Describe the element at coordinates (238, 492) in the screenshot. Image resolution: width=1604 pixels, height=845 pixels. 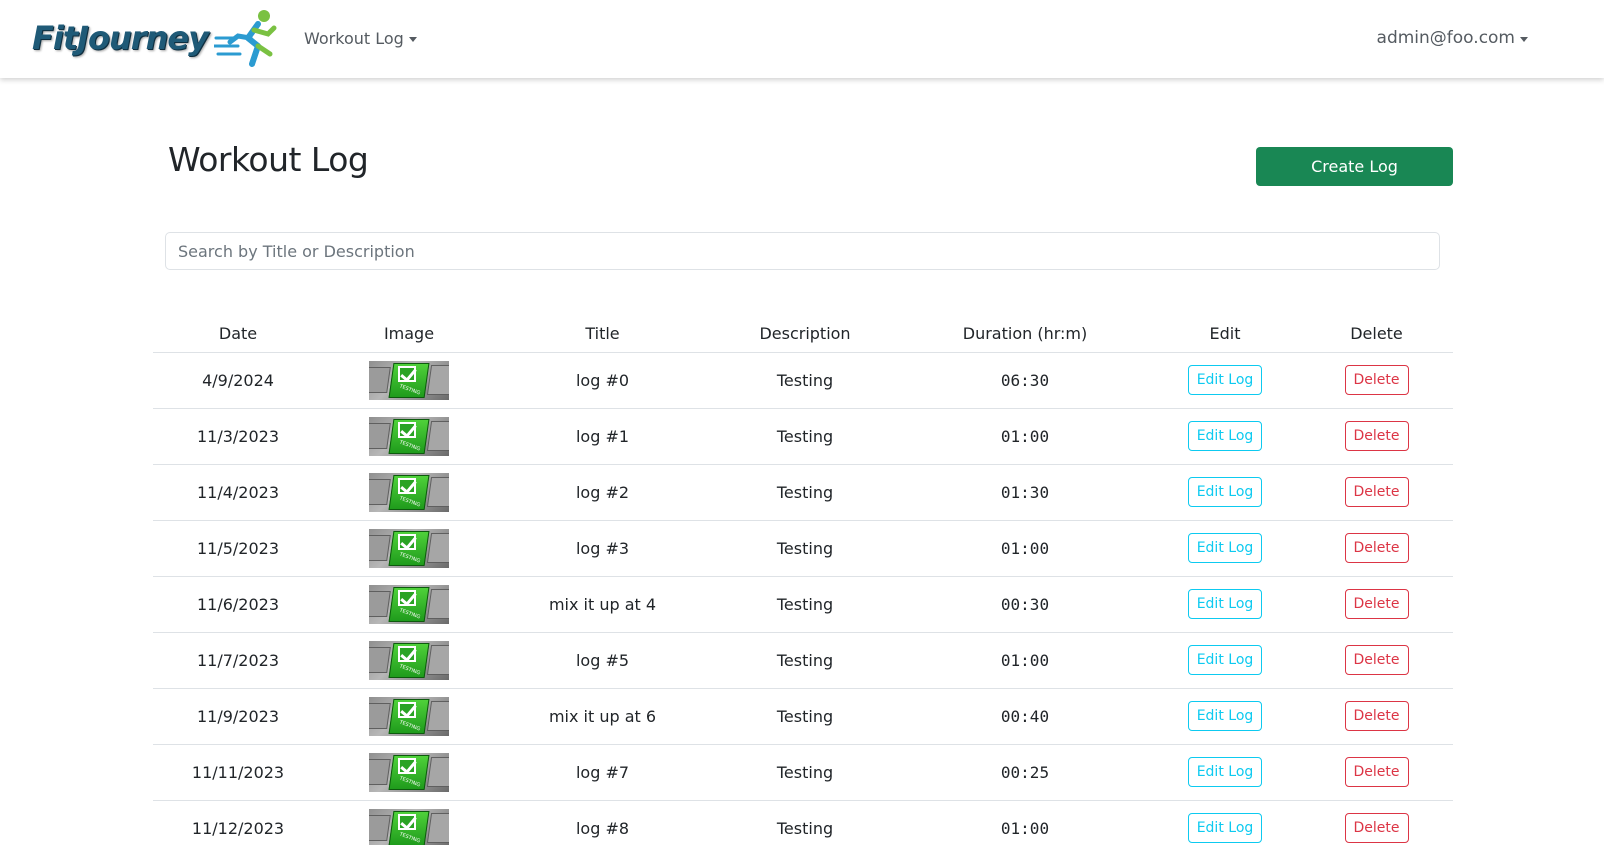
I see `log-date: 11/4/2023` at that location.